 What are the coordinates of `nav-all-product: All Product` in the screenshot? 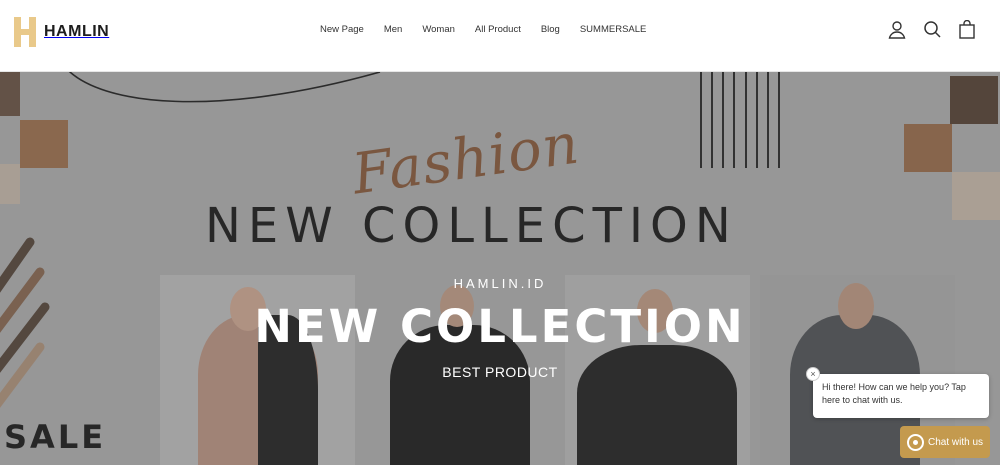 It's located at (498, 29).